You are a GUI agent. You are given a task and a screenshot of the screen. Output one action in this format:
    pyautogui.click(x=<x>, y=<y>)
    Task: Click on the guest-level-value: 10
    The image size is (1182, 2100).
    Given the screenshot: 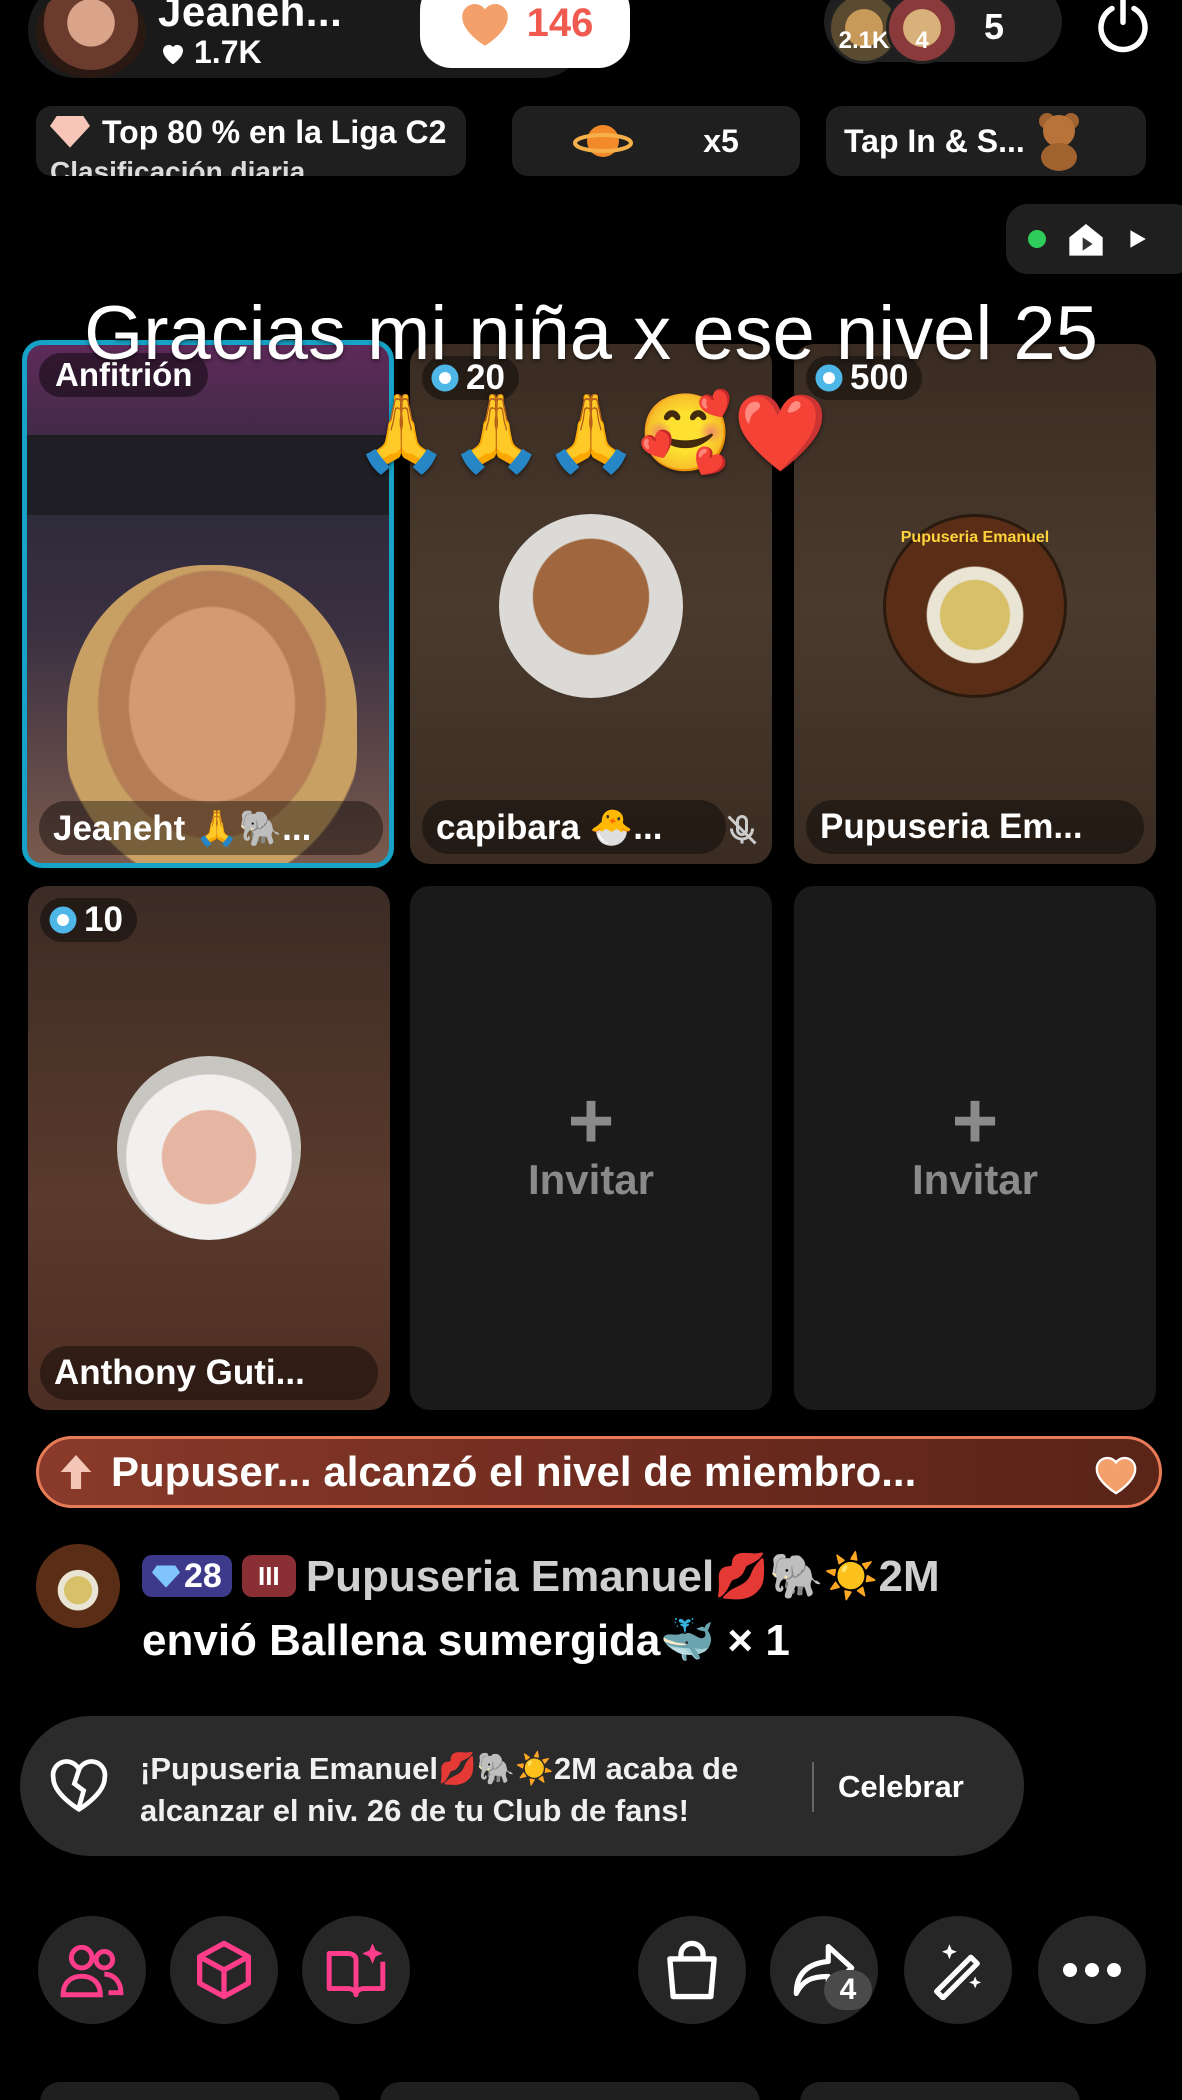 What is the action you would take?
    pyautogui.click(x=103, y=919)
    